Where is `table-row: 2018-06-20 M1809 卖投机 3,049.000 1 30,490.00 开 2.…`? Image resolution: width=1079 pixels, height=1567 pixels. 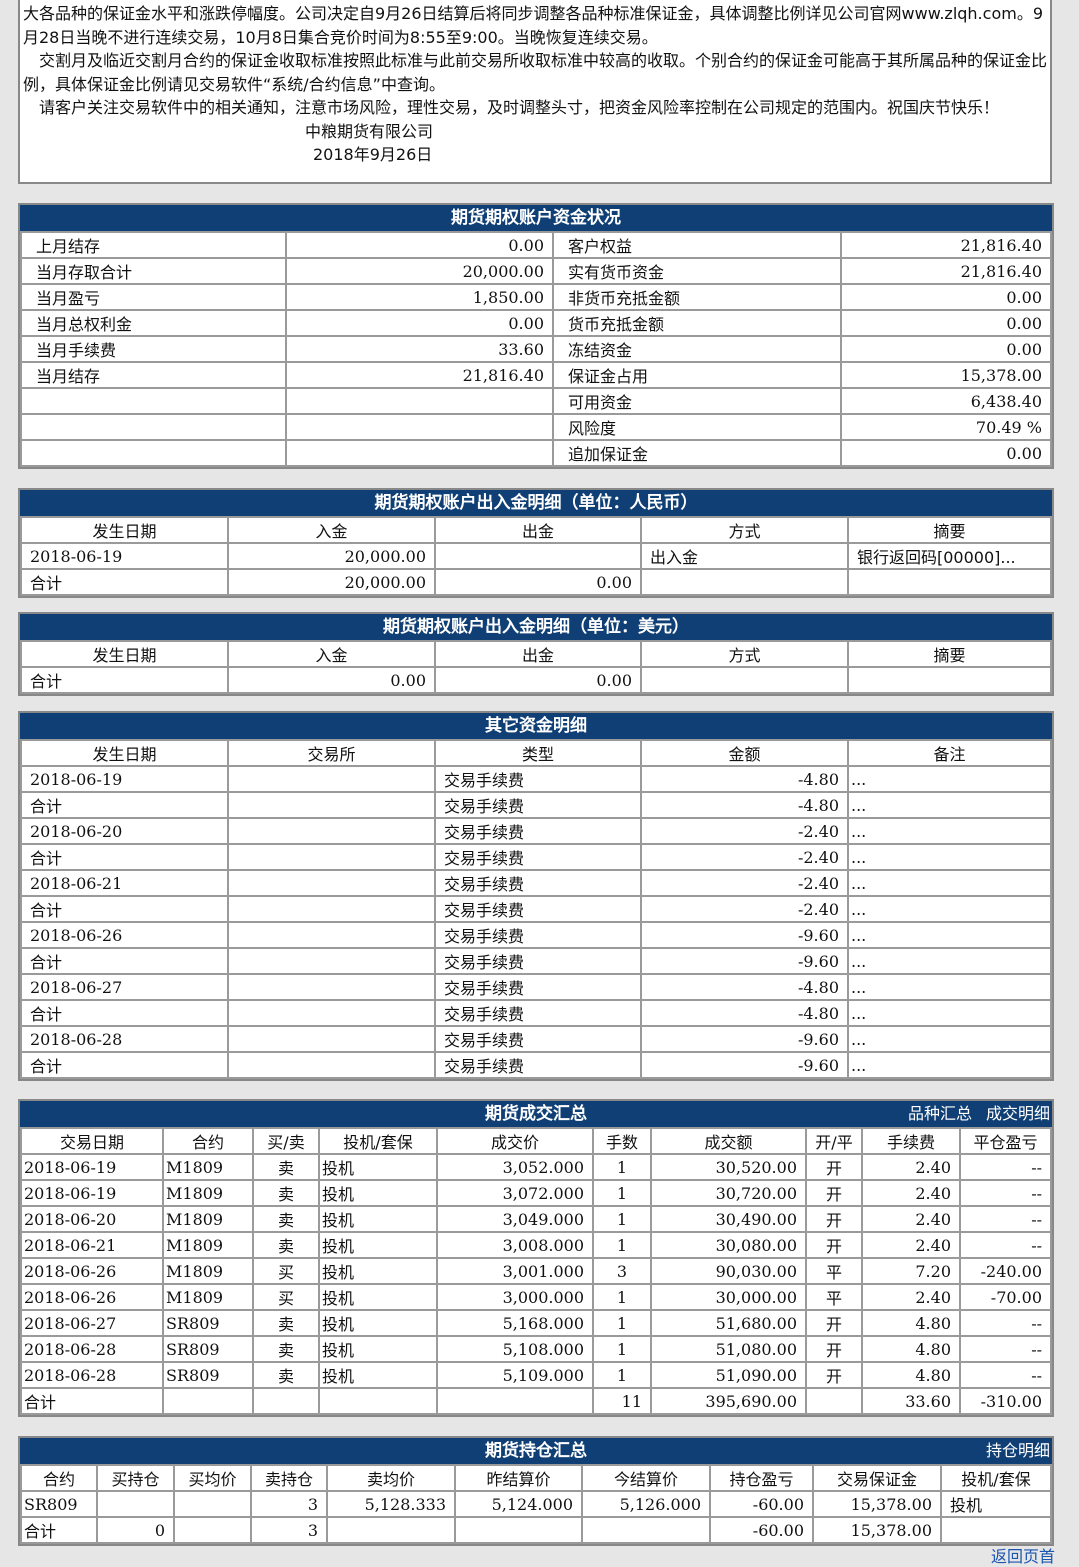 table-row: 2018-06-20 M1809 卖投机 3,049.000 1 30,490.00 开 2.… is located at coordinates (536, 1219).